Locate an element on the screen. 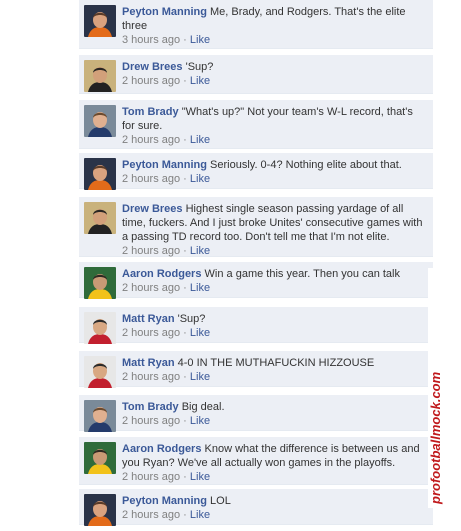  comment-body: Tom Brady Big deal. 2 hours ago · Like is located at coordinates (274, 414).